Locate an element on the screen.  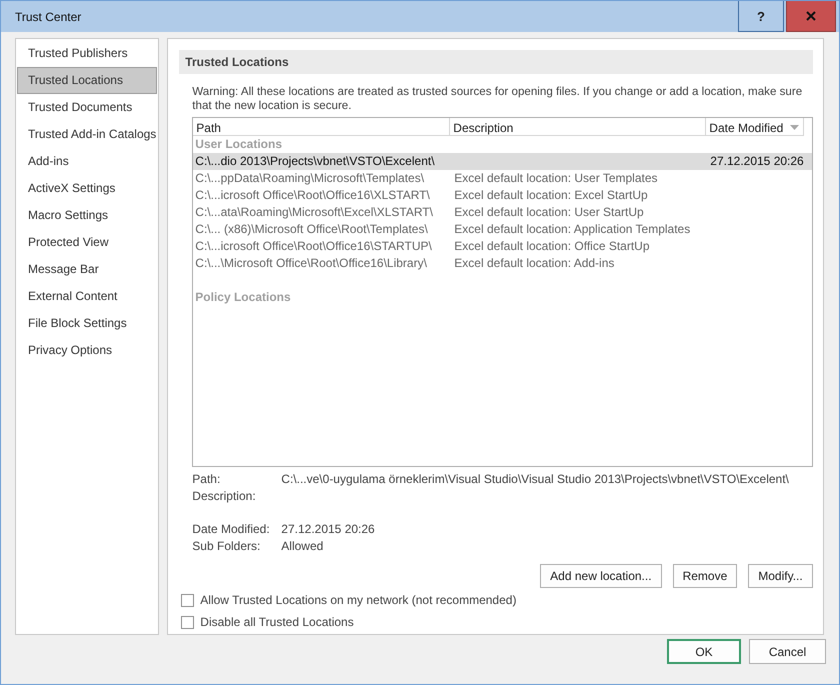
sidebar-item: External Content is located at coordinates (87, 296).